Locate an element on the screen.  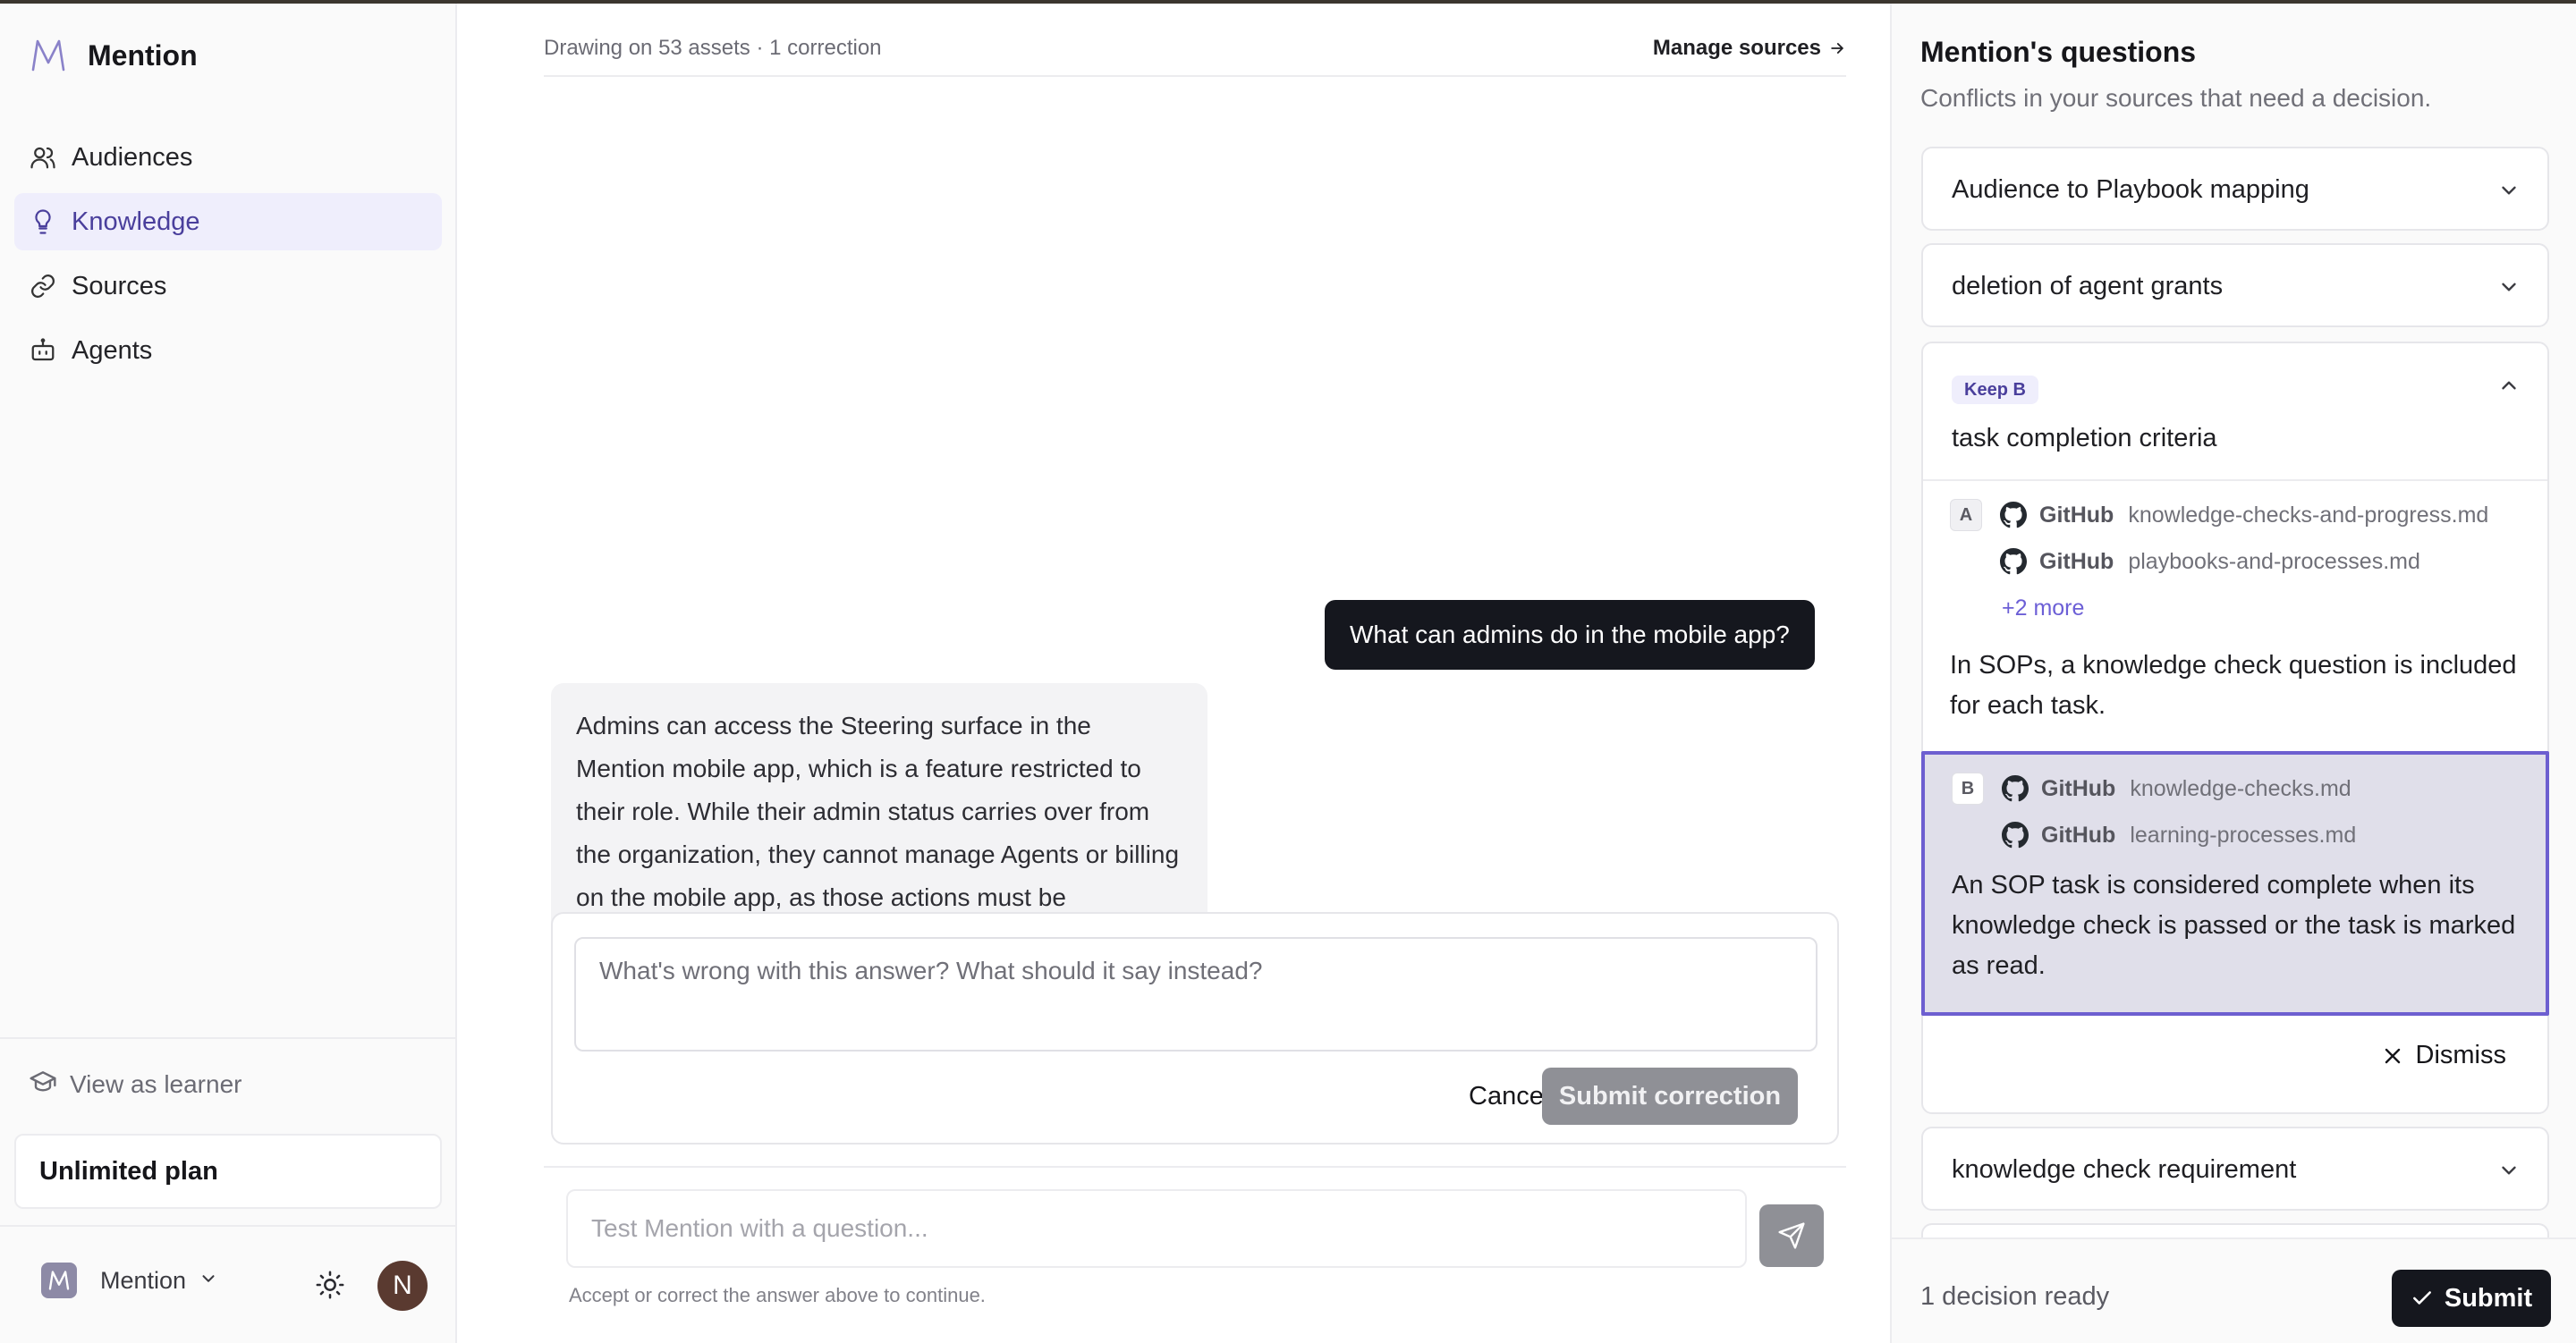
view-as-learner-label: View as learner is located at coordinates (156, 1083).